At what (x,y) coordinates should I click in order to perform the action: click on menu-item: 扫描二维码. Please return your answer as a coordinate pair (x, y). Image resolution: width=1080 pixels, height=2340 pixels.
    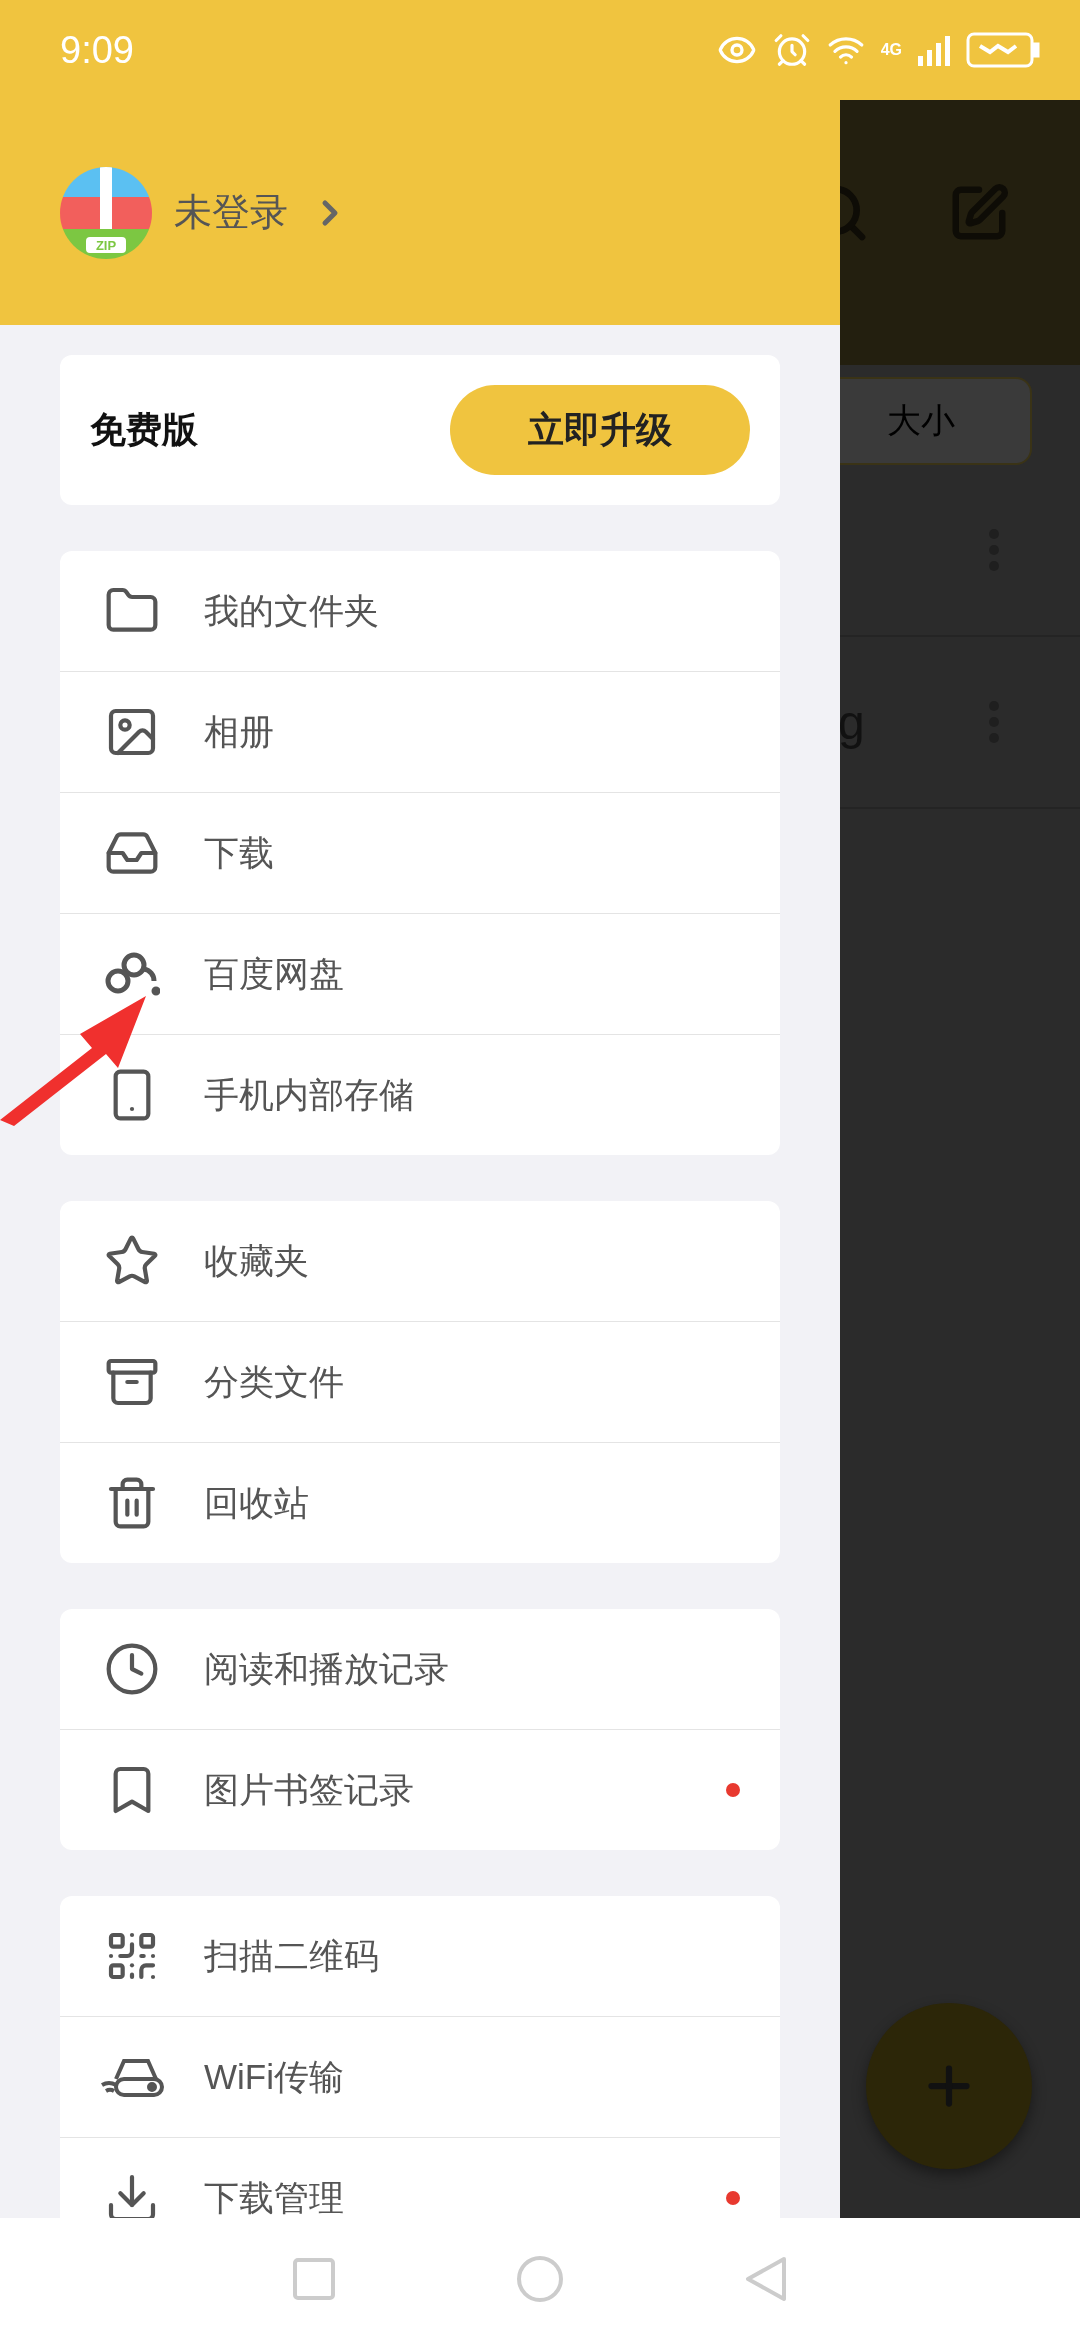
    Looking at the image, I should click on (420, 1956).